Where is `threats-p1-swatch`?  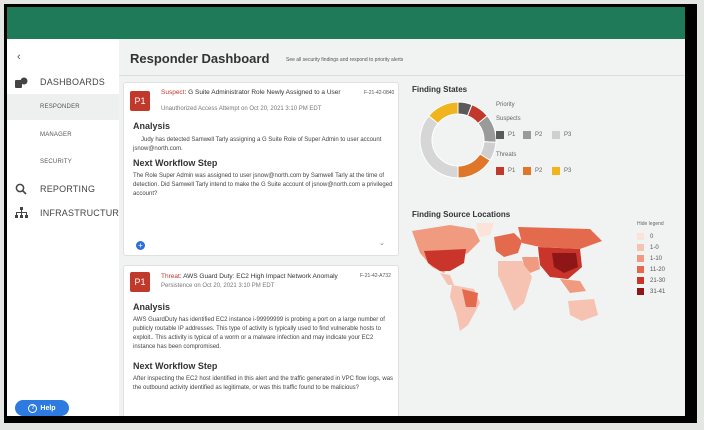
threats-p1-swatch is located at coordinates (500, 171).